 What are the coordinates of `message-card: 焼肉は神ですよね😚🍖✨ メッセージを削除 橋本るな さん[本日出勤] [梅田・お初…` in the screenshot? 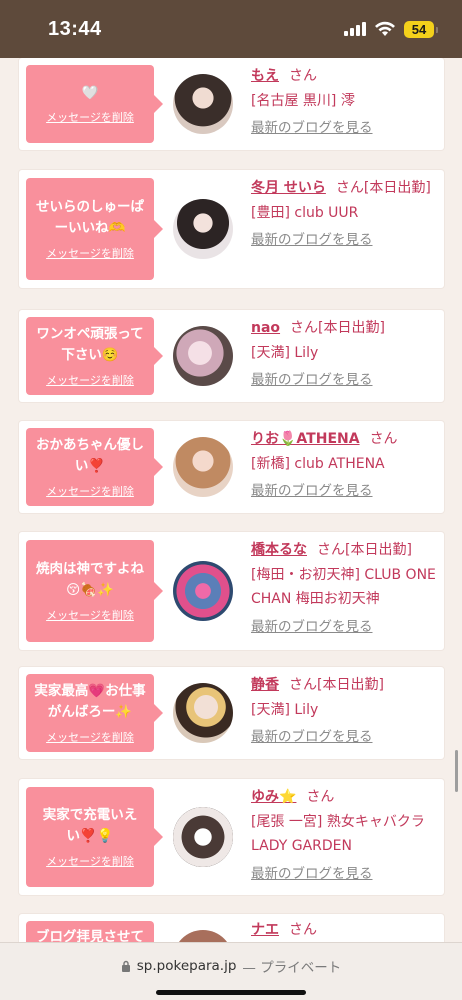 It's located at (231, 591).